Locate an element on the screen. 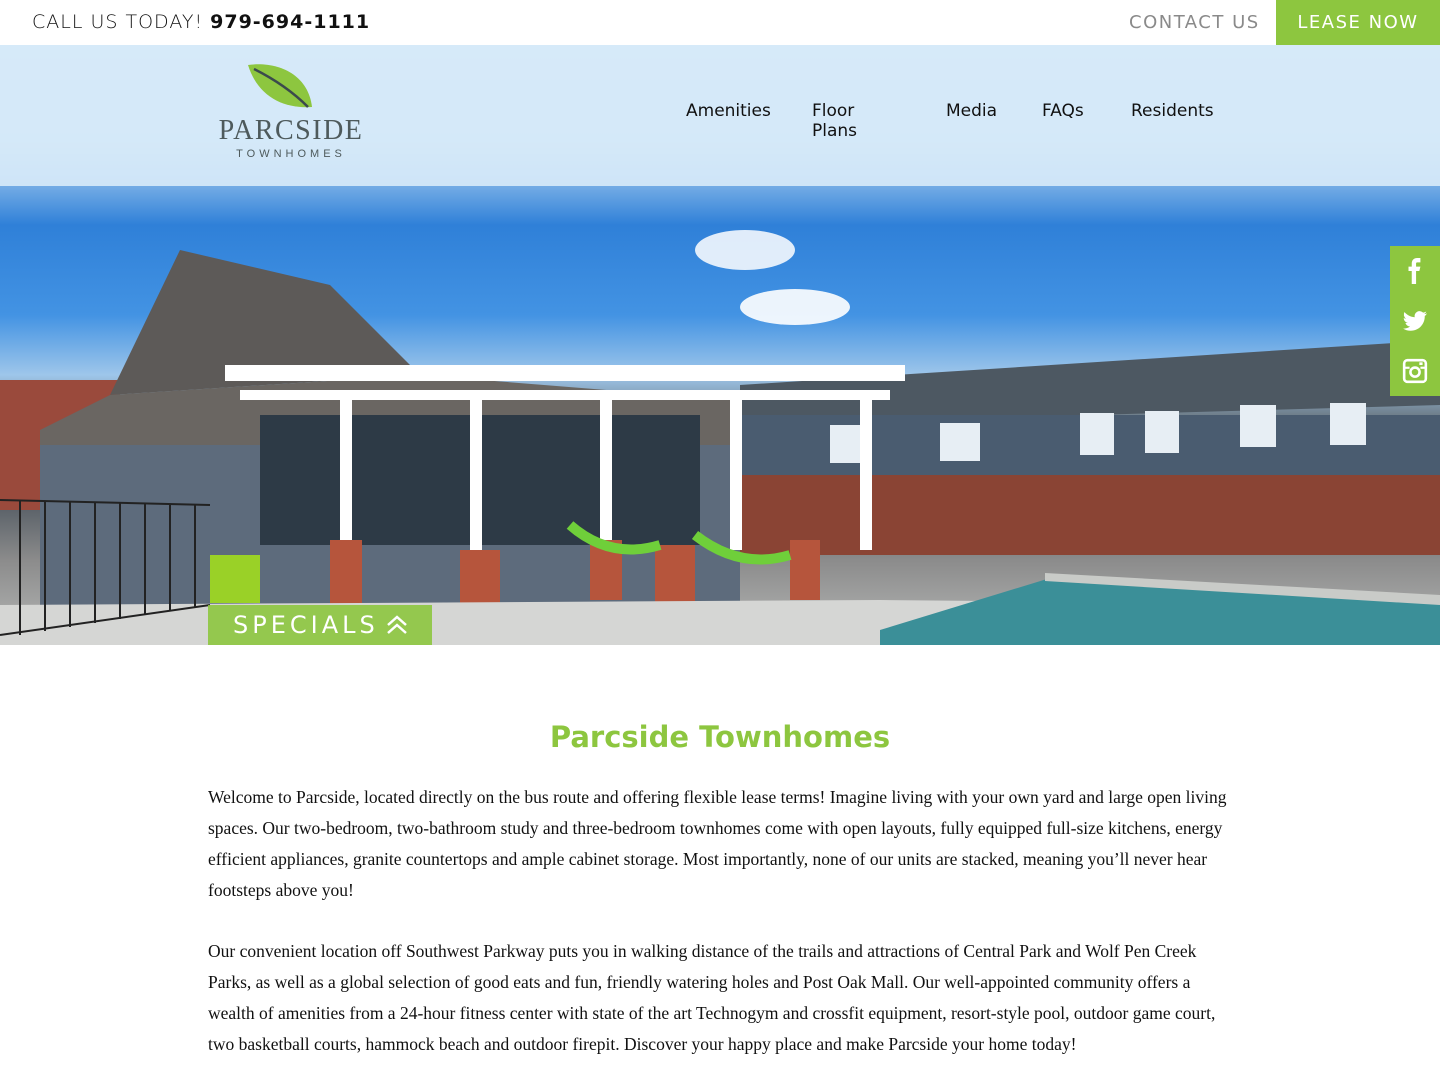 Image resolution: width=1440 pixels, height=1080 pixels. twitter-icon is located at coordinates (1415, 321).